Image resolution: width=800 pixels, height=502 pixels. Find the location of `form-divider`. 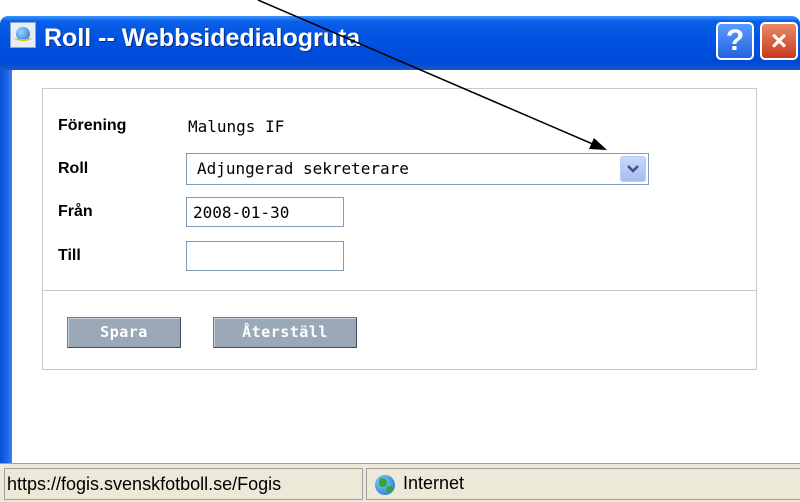

form-divider is located at coordinates (399, 290).